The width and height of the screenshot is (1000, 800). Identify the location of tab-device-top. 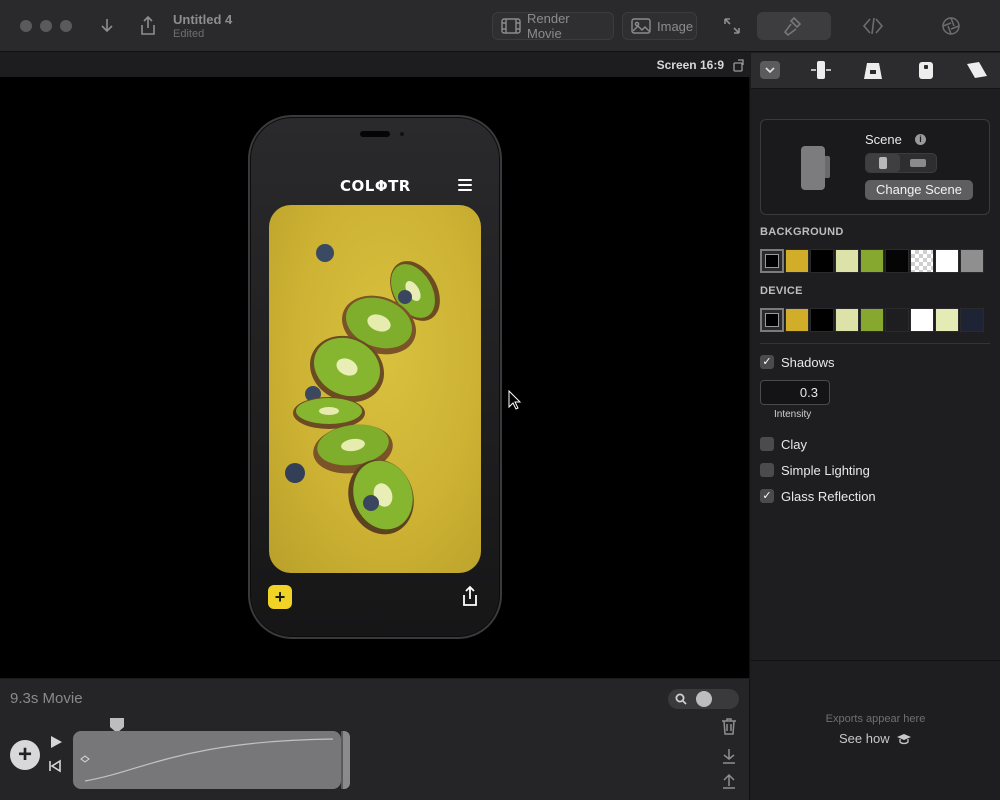
(926, 70).